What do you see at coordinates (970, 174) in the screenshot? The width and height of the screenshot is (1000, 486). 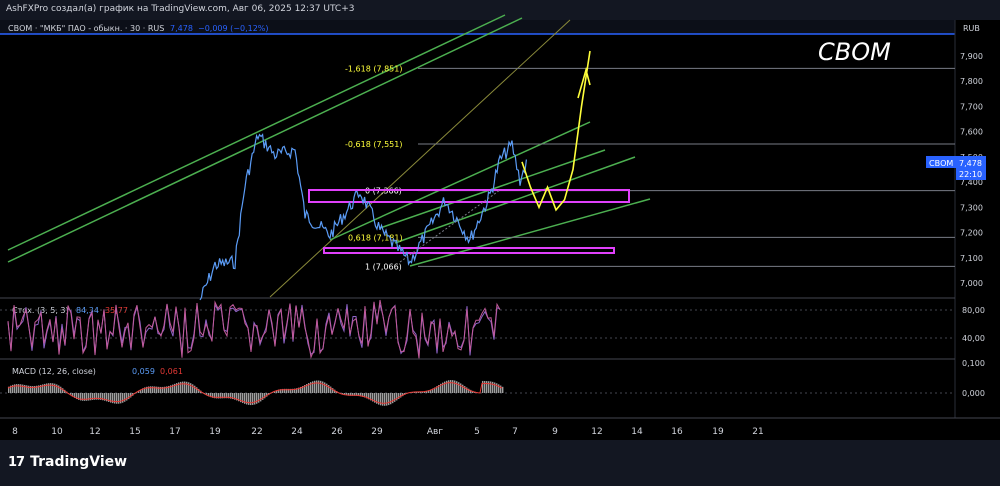 I see `price-tag-time: 22:10` at bounding box center [970, 174].